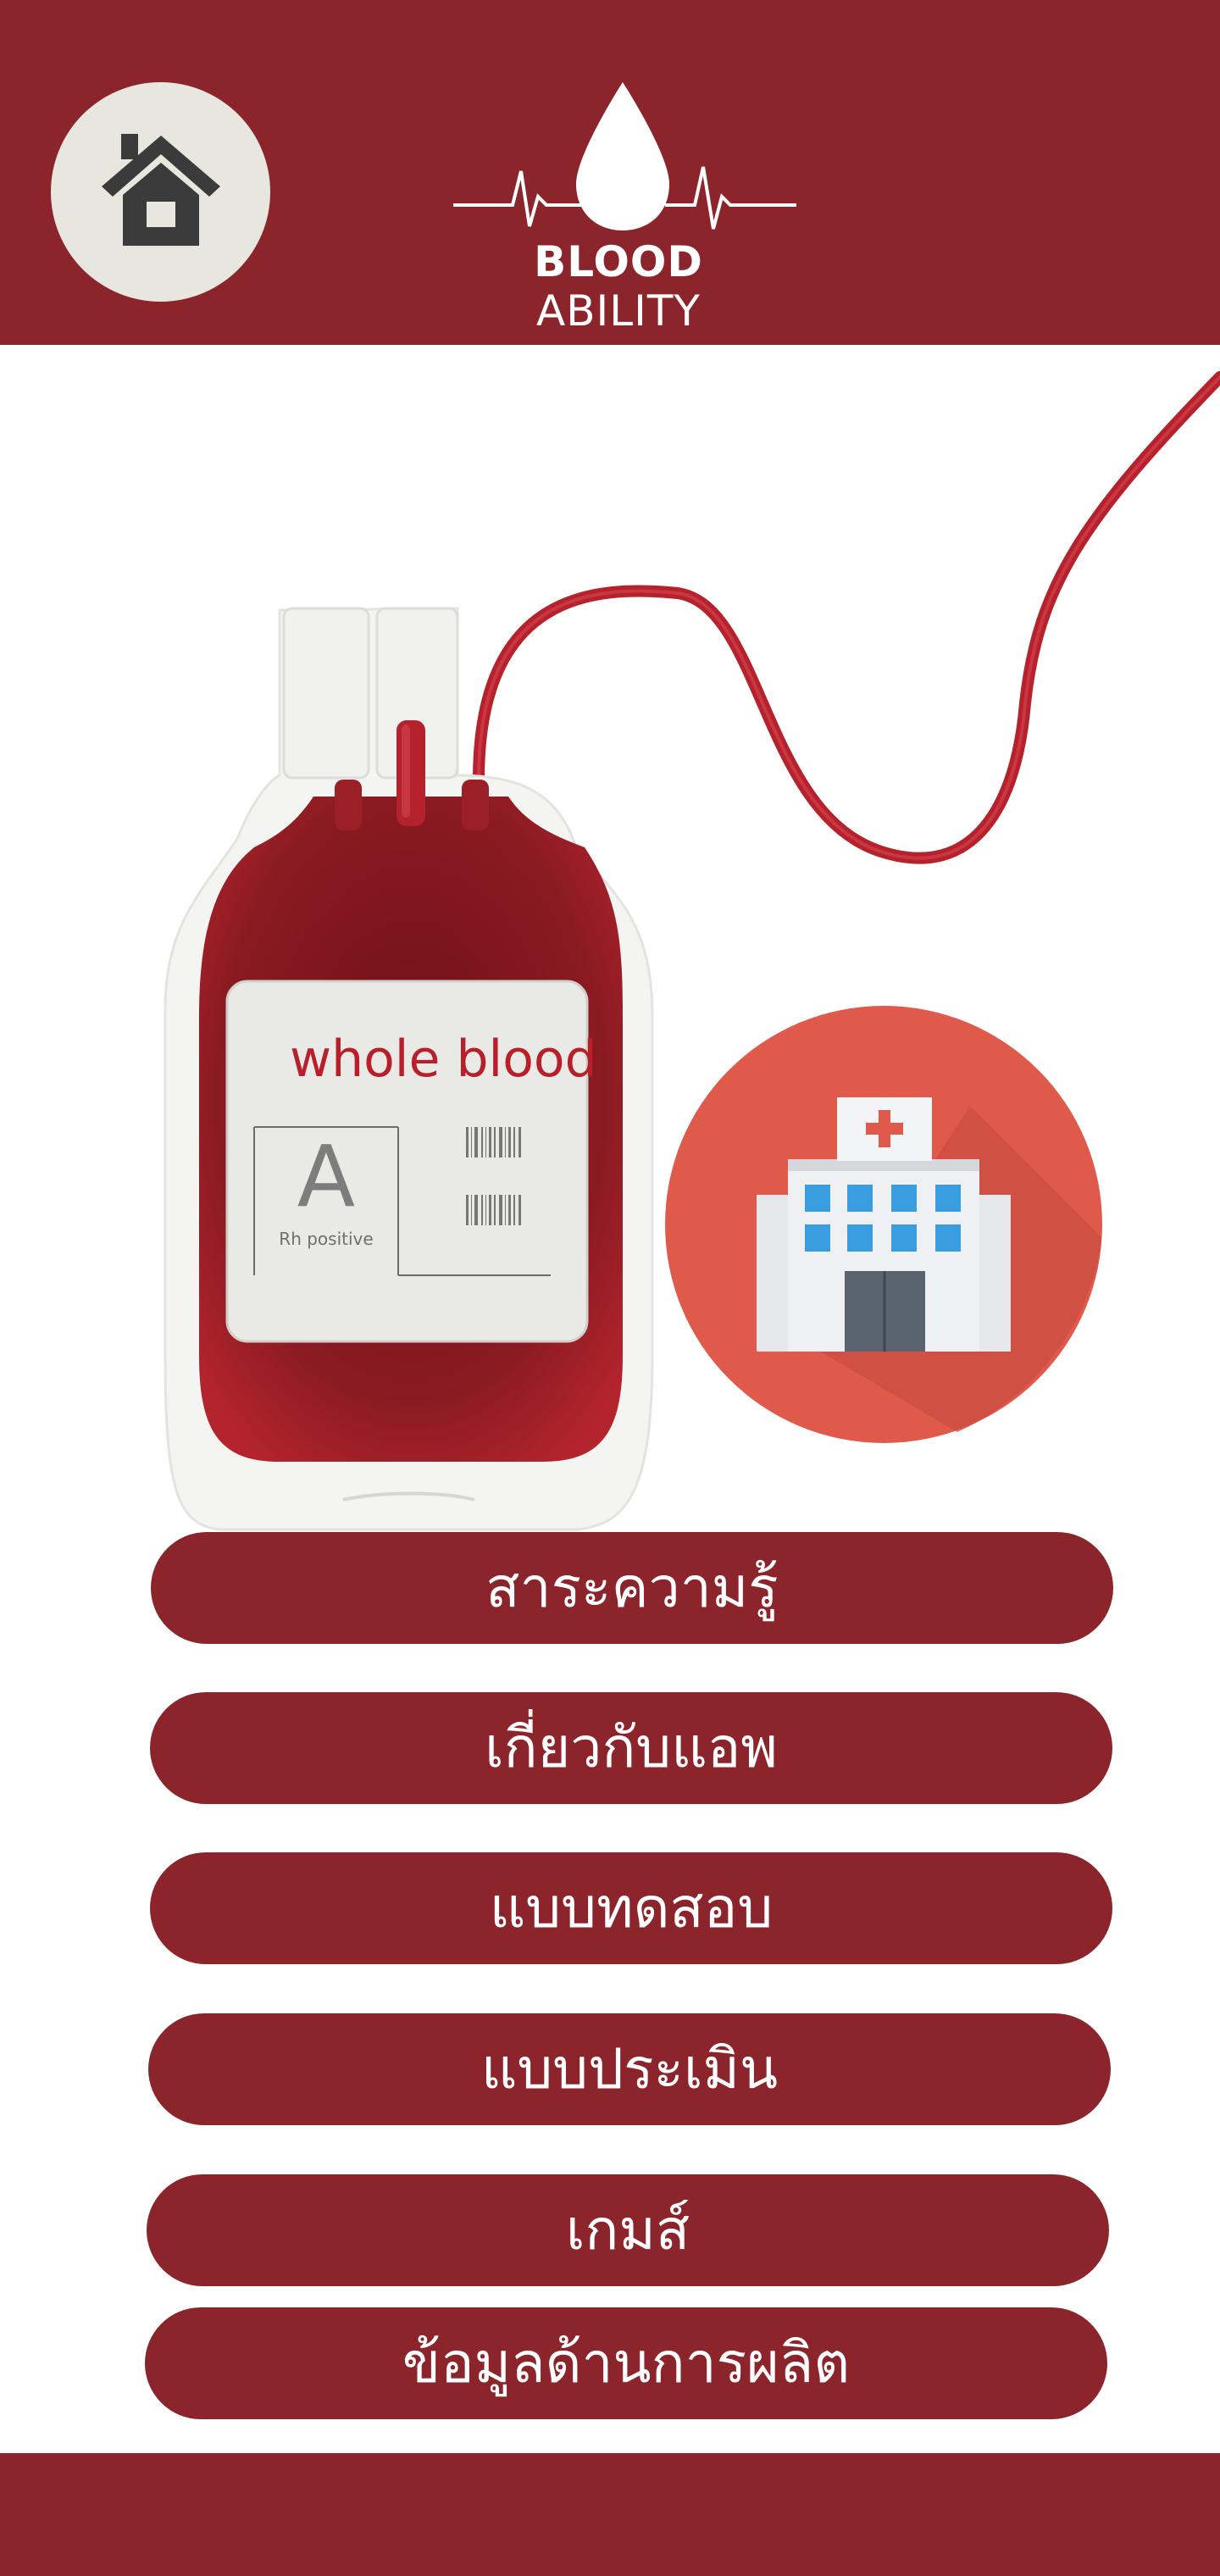 This screenshot has height=2576, width=1220. Describe the element at coordinates (618, 311) in the screenshot. I see `logo-light: ABILITY` at that location.